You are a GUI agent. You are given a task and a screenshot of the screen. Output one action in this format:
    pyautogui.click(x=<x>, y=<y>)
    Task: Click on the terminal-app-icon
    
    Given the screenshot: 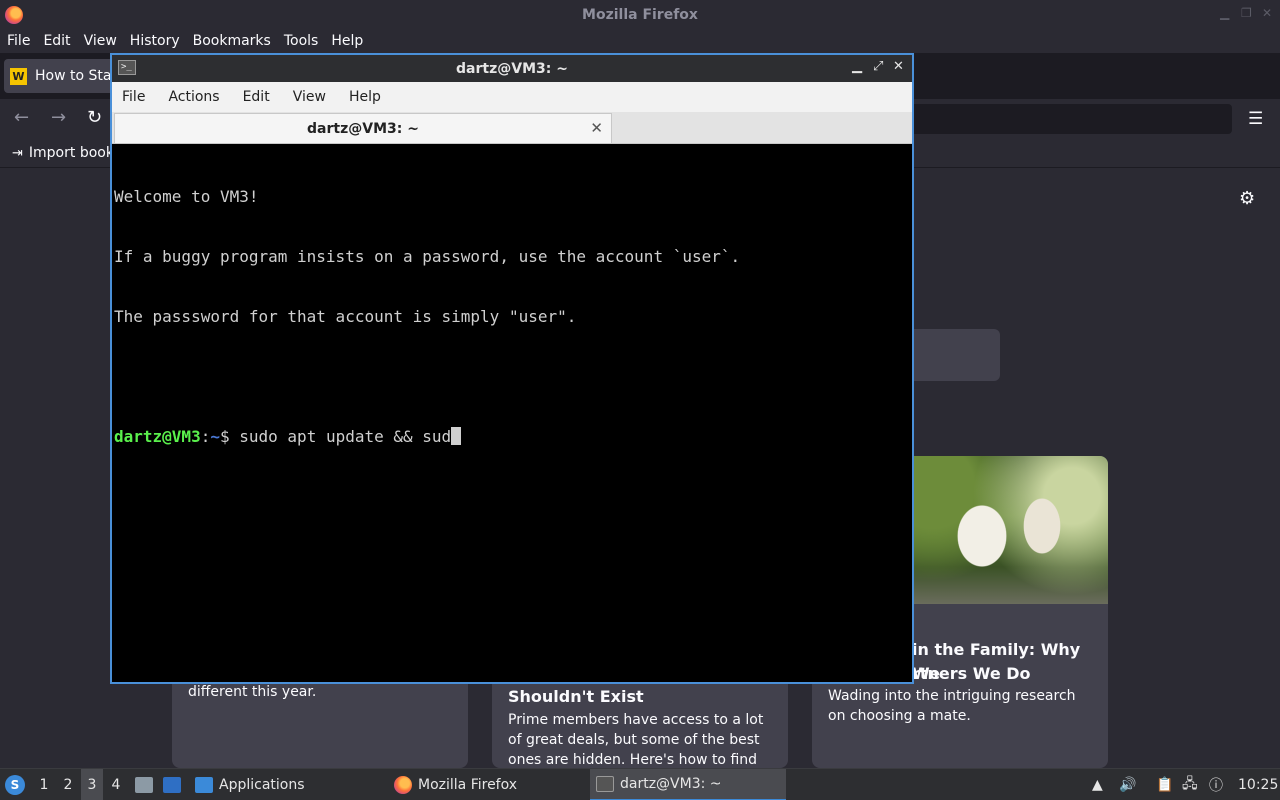 What is the action you would take?
    pyautogui.click(x=605, y=784)
    